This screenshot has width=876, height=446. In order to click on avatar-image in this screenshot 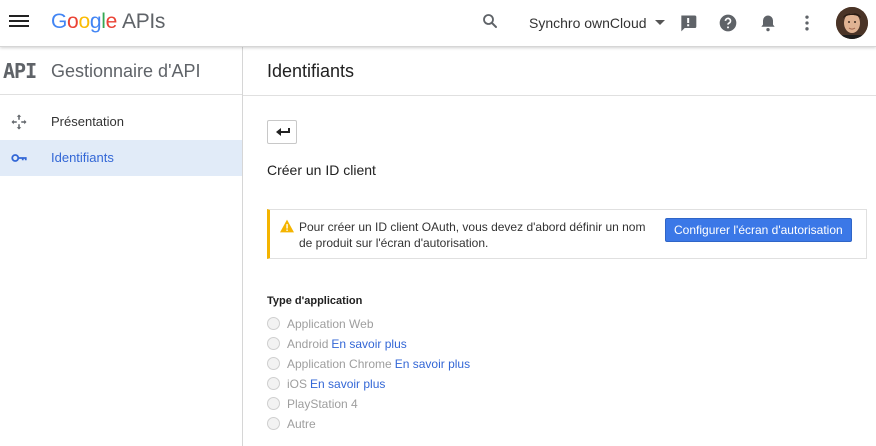, I will do `click(852, 23)`.